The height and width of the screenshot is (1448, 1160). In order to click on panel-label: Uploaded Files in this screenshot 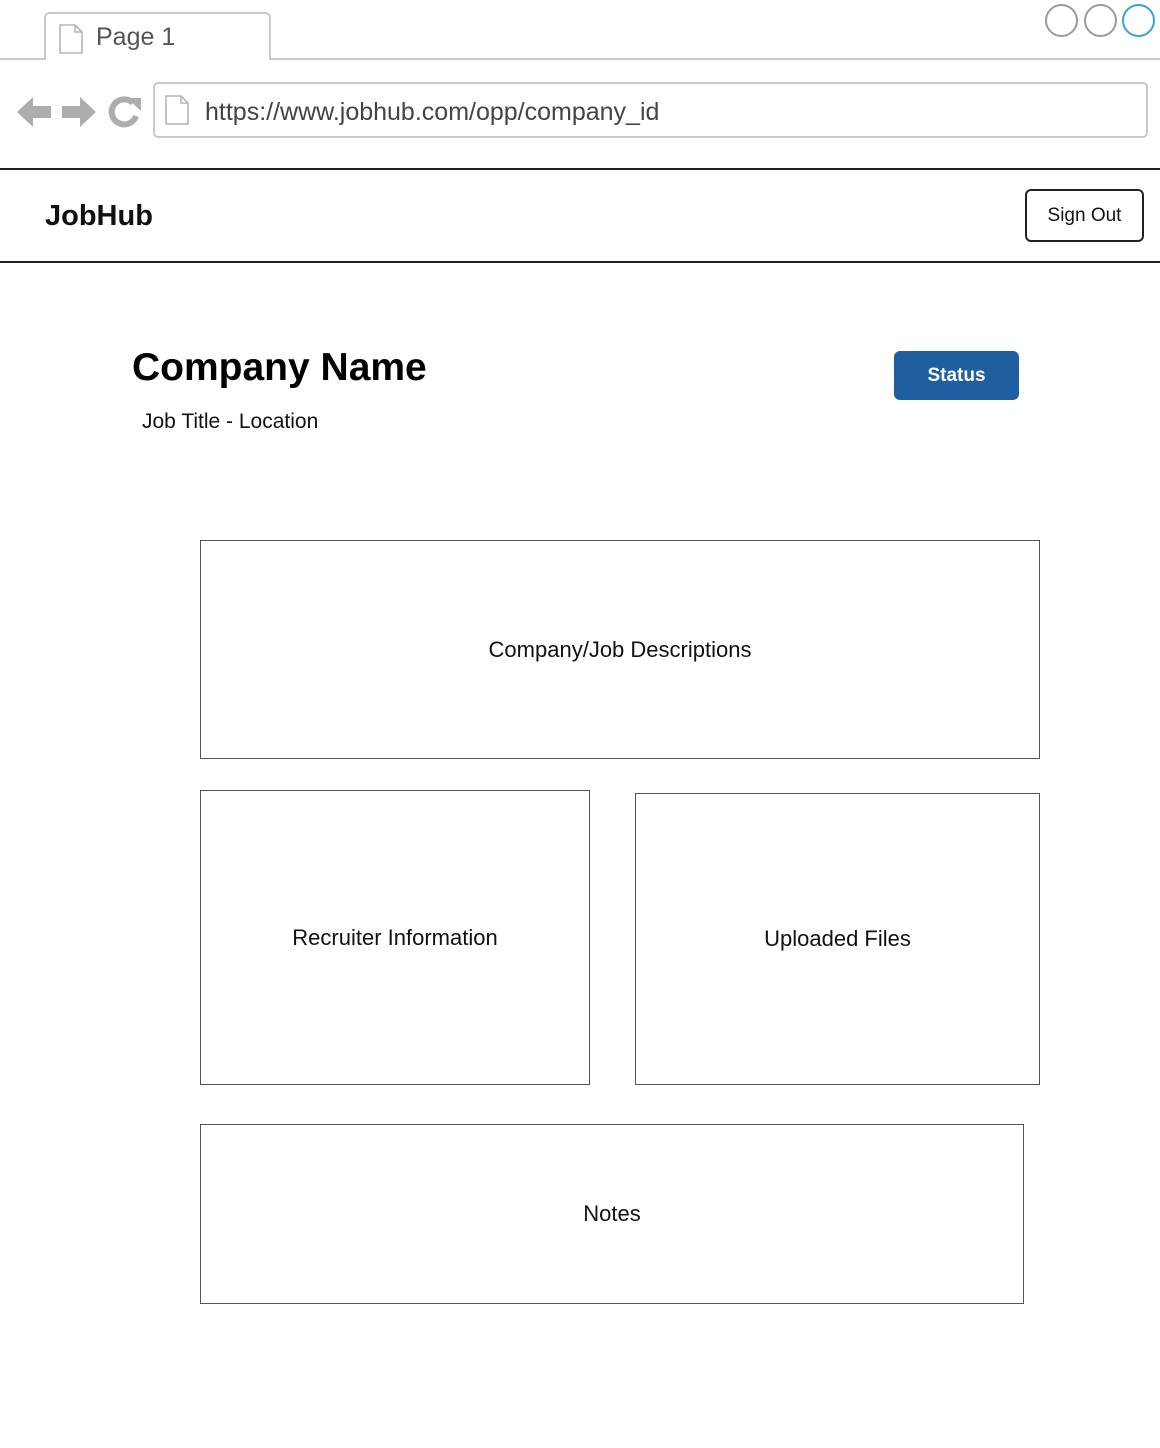, I will do `click(837, 938)`.